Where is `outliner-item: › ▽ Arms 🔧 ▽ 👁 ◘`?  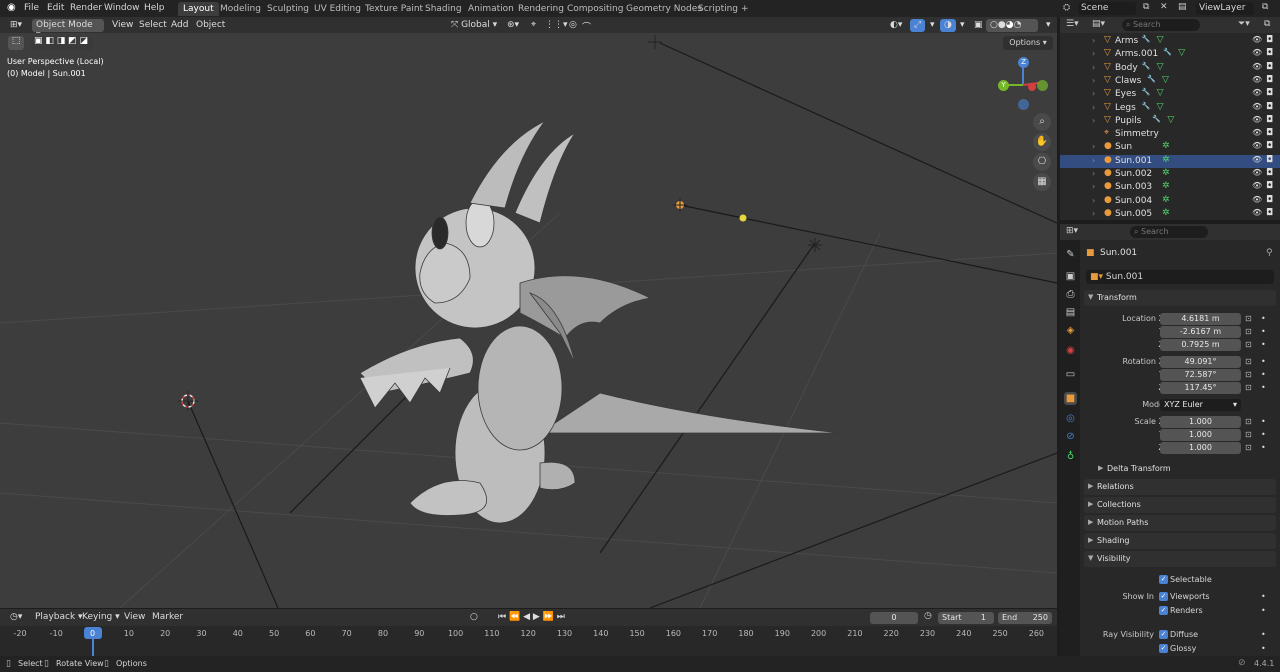 outliner-item: › ▽ Arms 🔧 ▽ 👁 ◘ is located at coordinates (1170, 41).